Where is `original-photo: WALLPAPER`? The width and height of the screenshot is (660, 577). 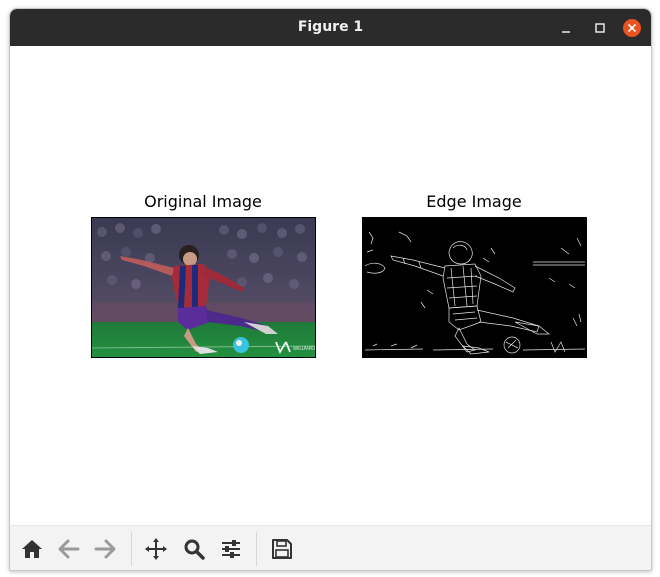
original-photo: WALLPAPER is located at coordinates (203, 287).